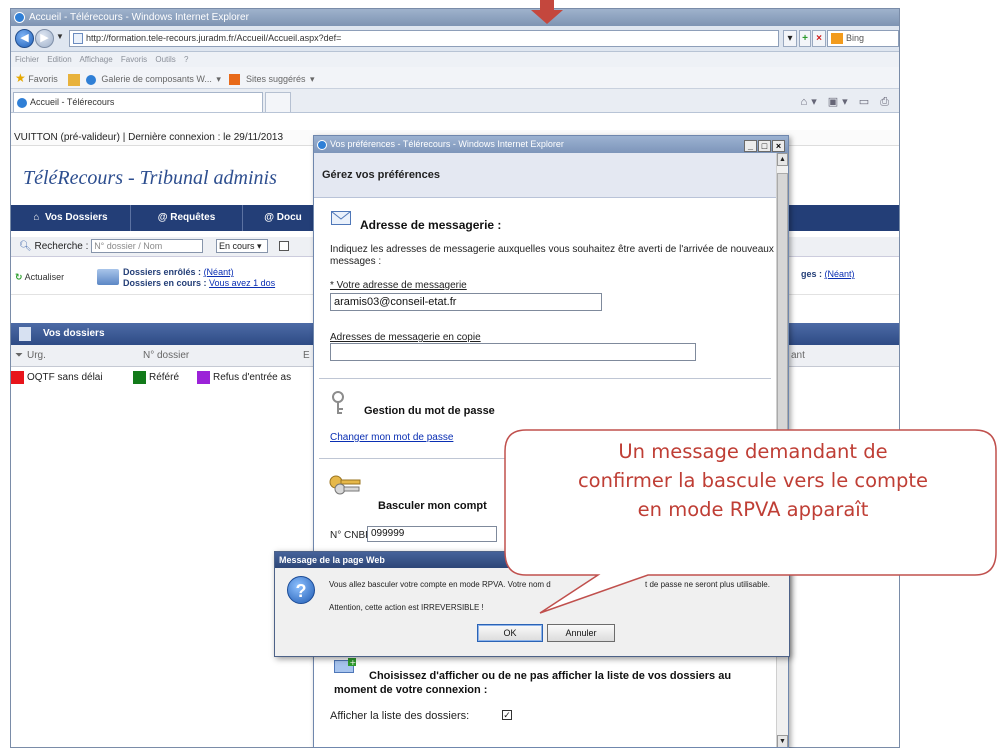 This screenshot has width=999, height=748. Describe the element at coordinates (138, 102) in the screenshot. I see `tab-accueil: Accueil - Télérecours` at that location.